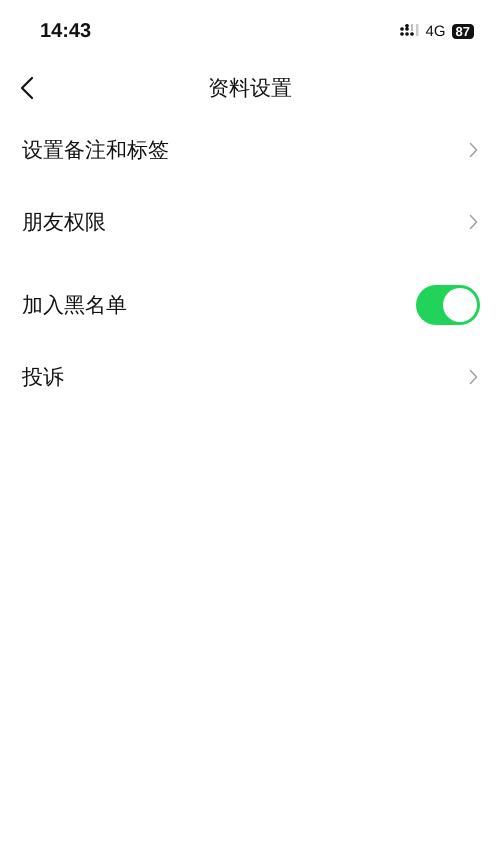 The image size is (500, 854). I want to click on signal-icon, so click(410, 31).